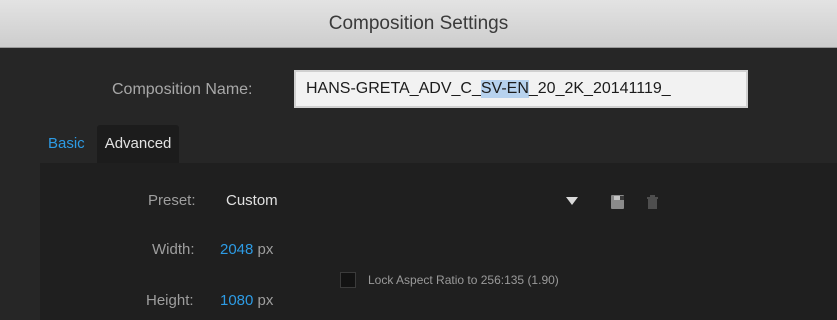 The width and height of the screenshot is (837, 320). What do you see at coordinates (652, 202) in the screenshot?
I see `trash-icon` at bounding box center [652, 202].